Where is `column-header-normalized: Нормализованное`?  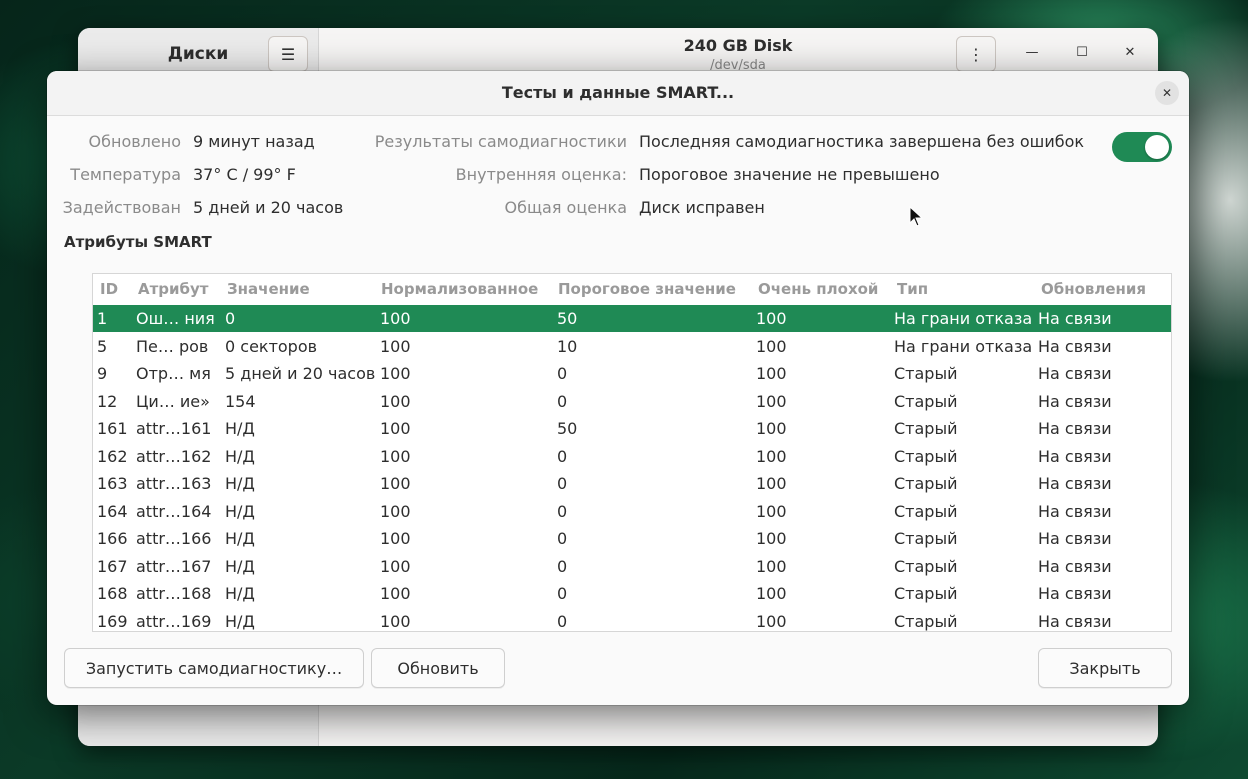
column-header-normalized: Нормализованное is located at coordinates (459, 289).